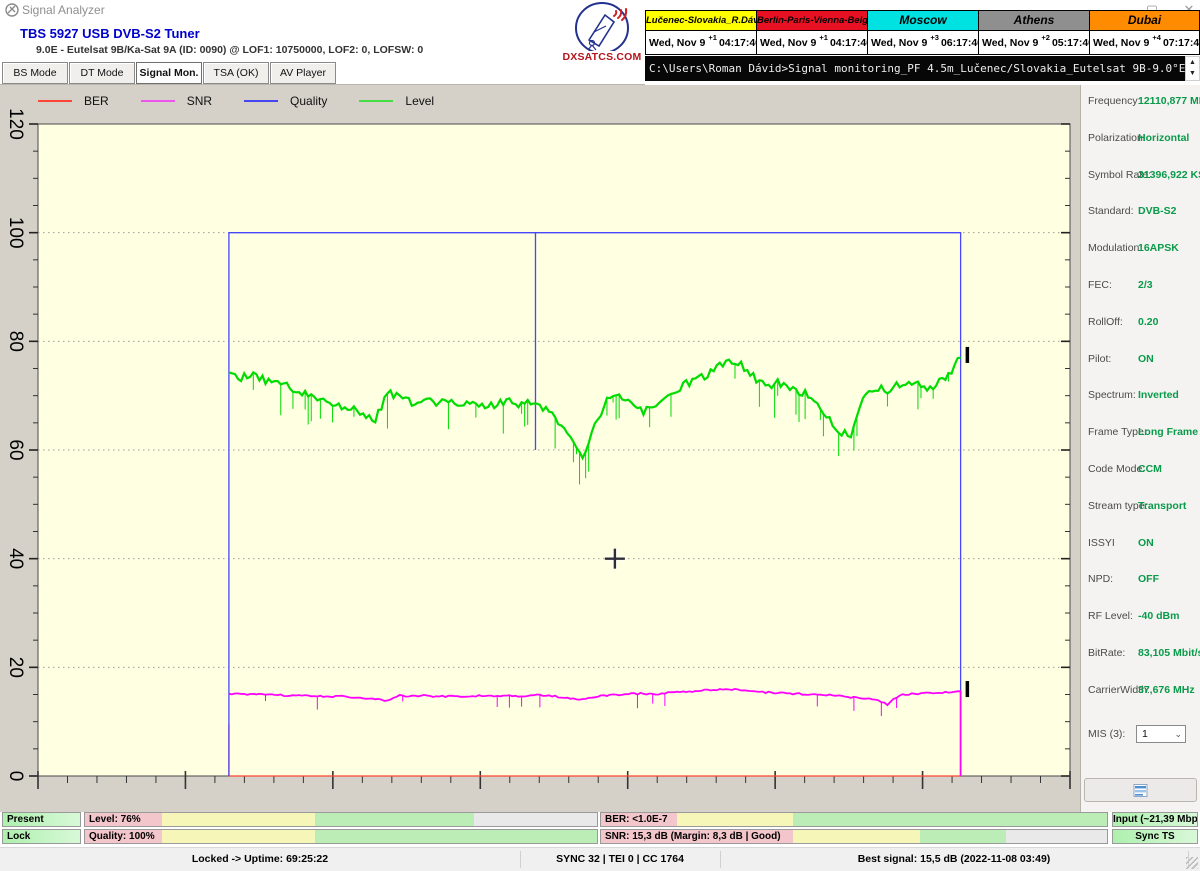  Describe the element at coordinates (420, 101) in the screenshot. I see `level-legend-label: Level` at that location.